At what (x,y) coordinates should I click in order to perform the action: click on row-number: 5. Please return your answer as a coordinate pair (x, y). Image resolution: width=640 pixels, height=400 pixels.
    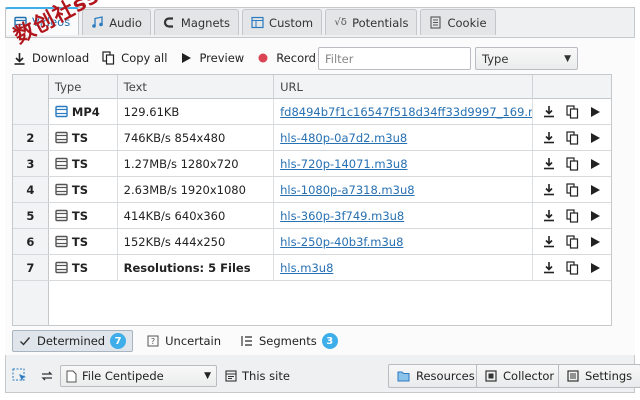
    Looking at the image, I should click on (31, 215).